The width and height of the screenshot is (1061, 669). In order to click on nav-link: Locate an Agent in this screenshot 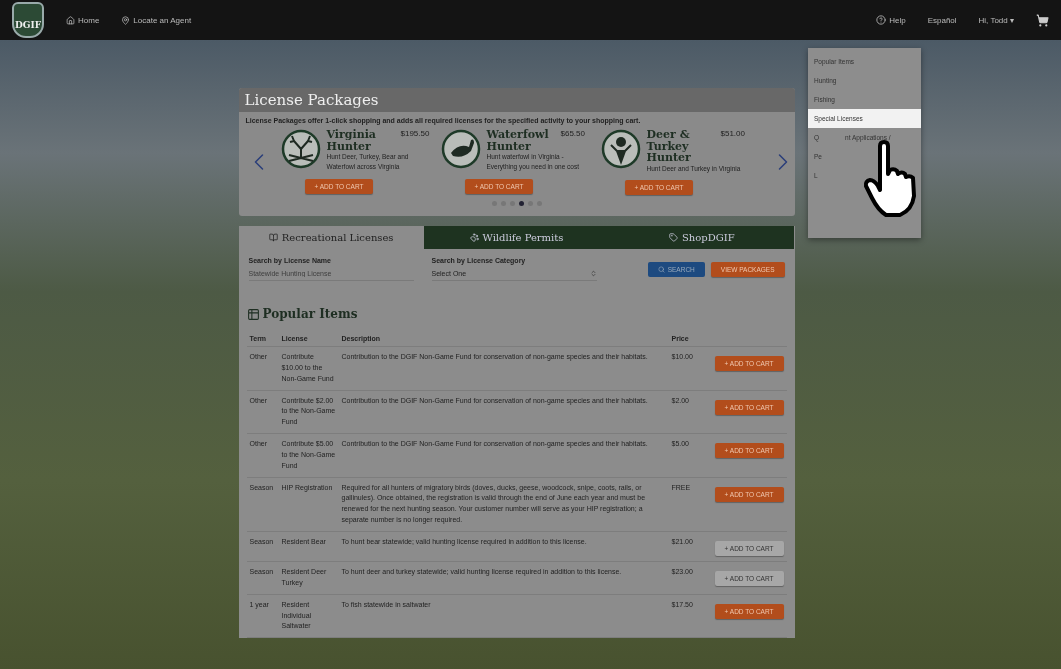, I will do `click(156, 20)`.